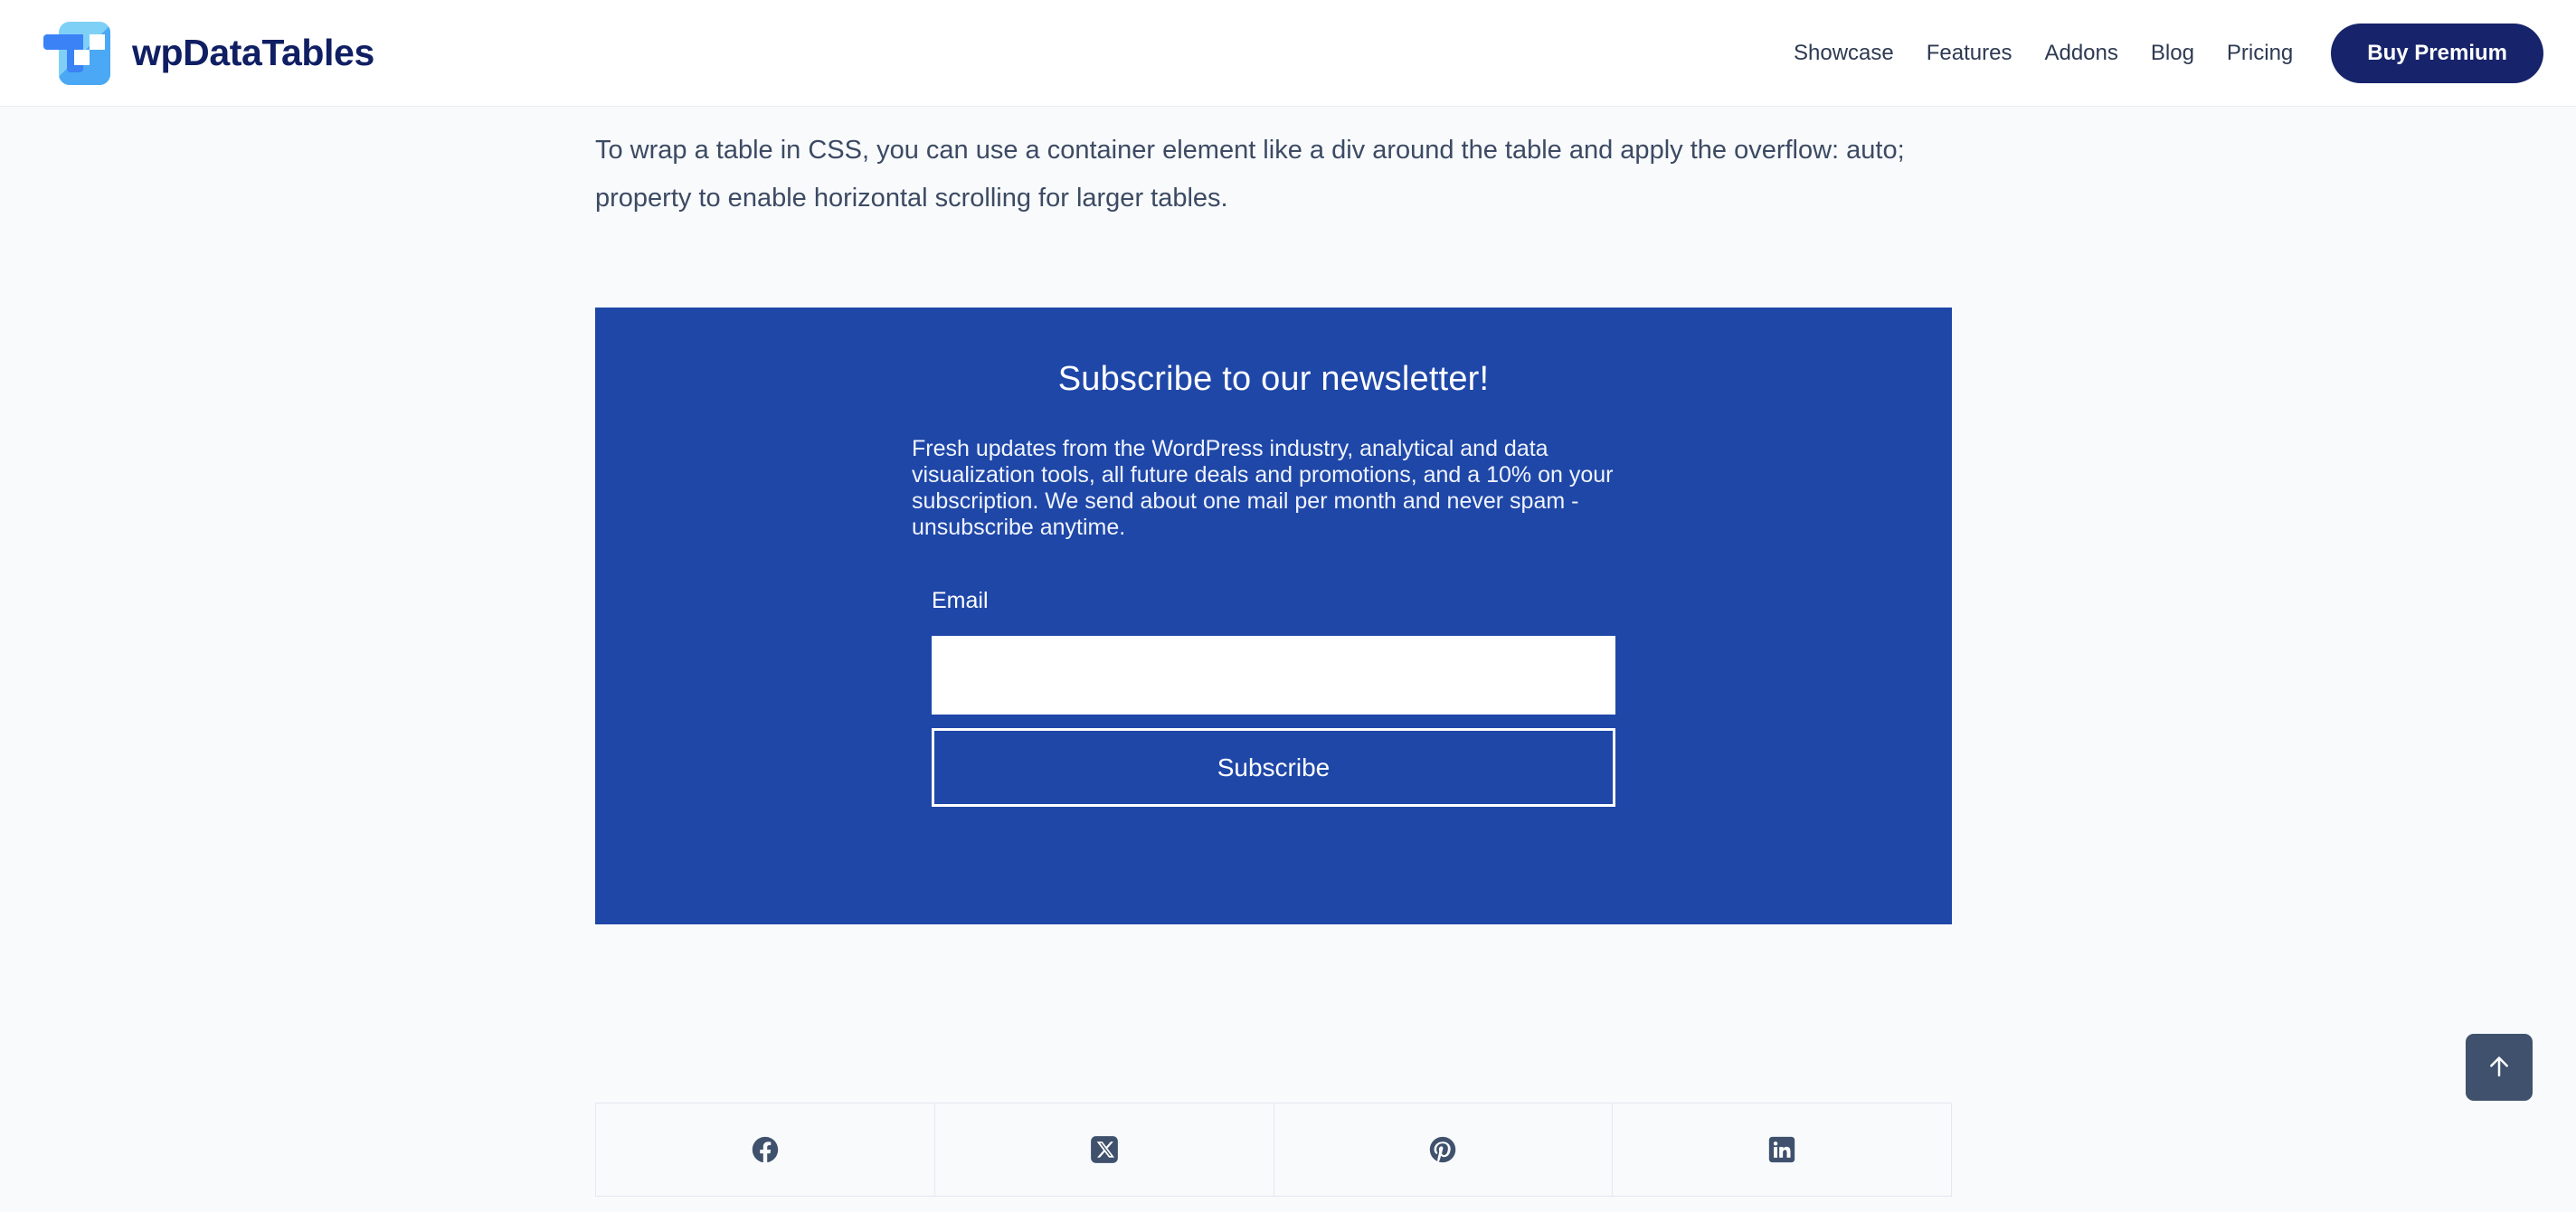  I want to click on linkedin-icon, so click(1781, 1149).